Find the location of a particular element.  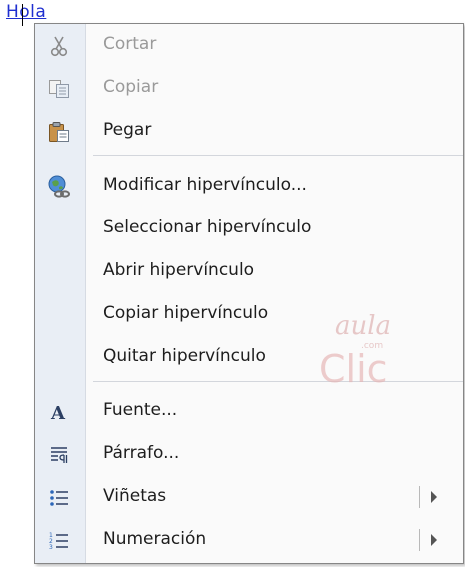

font-icon: A is located at coordinates (59, 412).